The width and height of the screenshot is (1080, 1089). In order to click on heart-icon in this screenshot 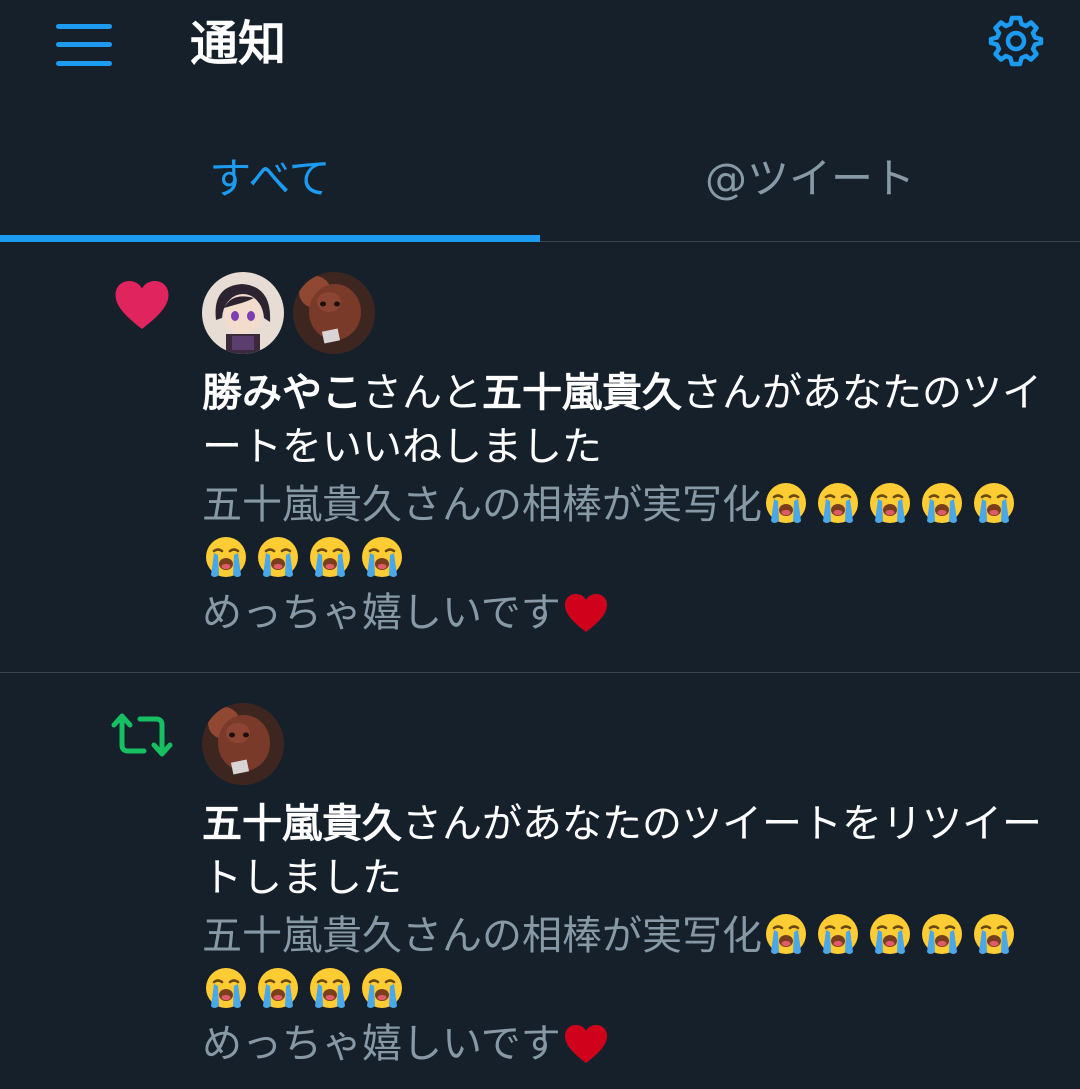, I will do `click(142, 305)`.